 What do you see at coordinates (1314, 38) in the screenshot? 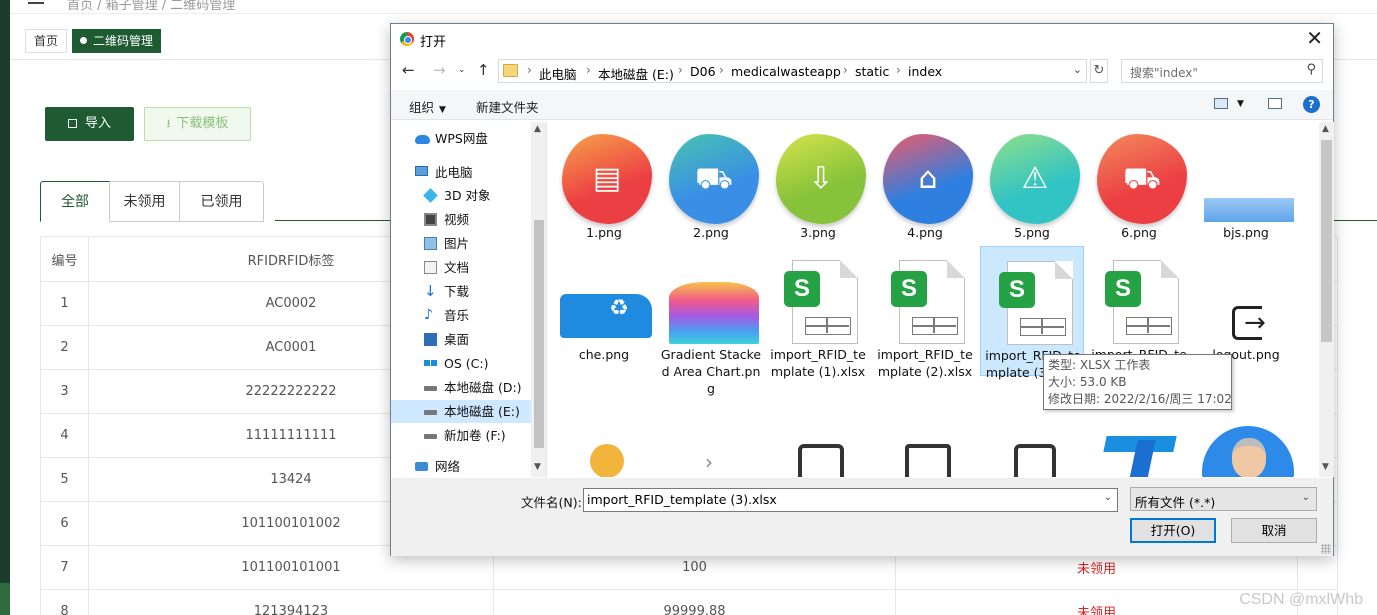
I see `close-icon: ✕` at bounding box center [1314, 38].